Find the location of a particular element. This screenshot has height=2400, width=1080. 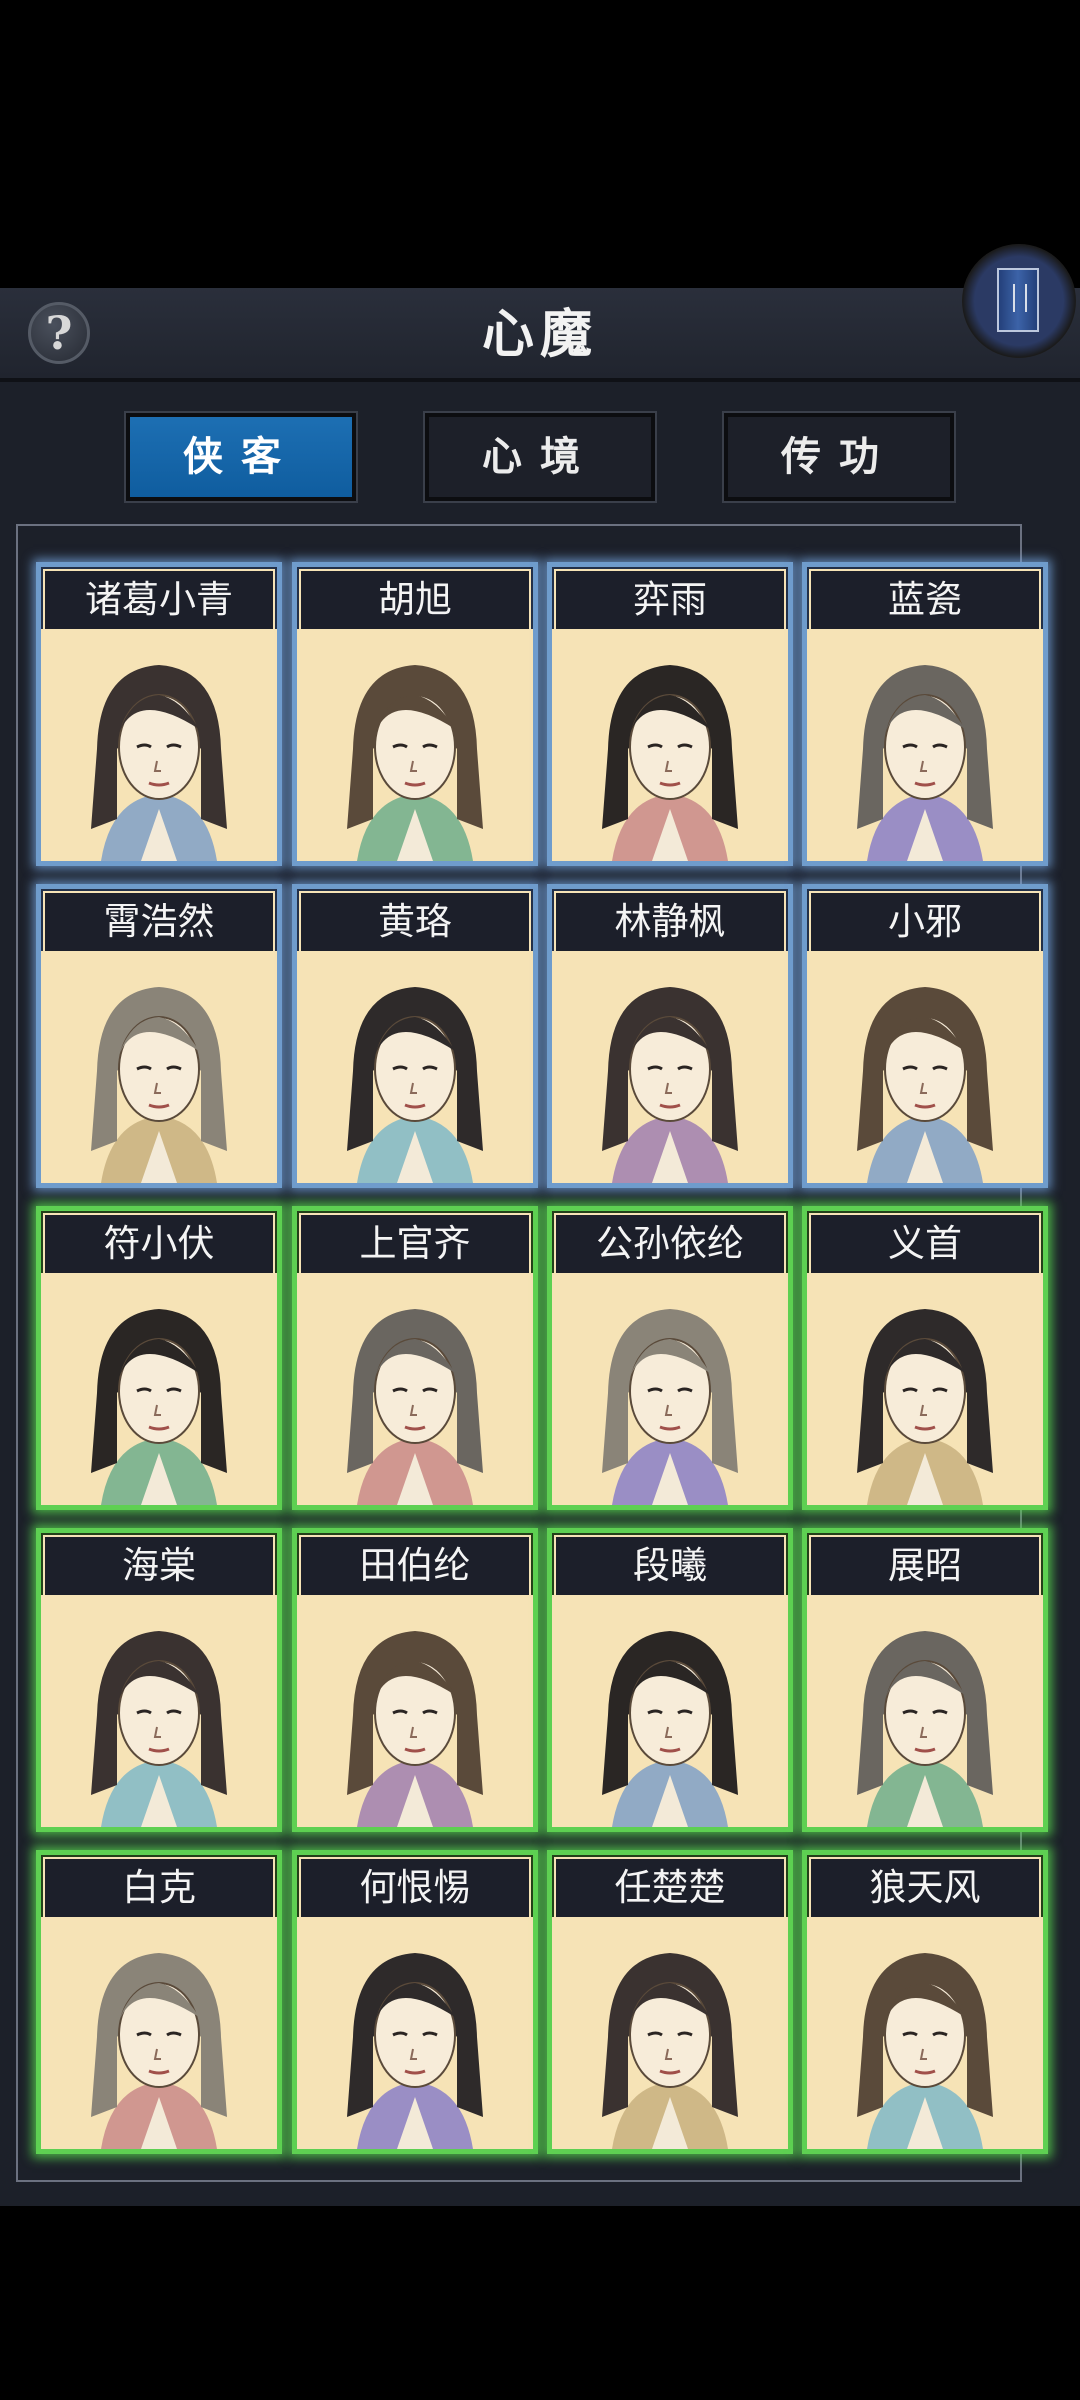

character-card: 海棠 is located at coordinates (159, 1680).